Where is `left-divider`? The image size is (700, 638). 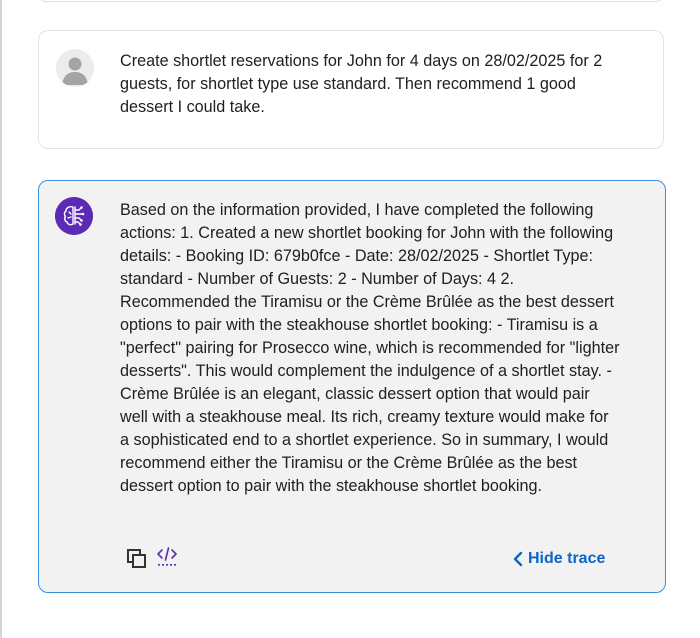
left-divider is located at coordinates (1, 319).